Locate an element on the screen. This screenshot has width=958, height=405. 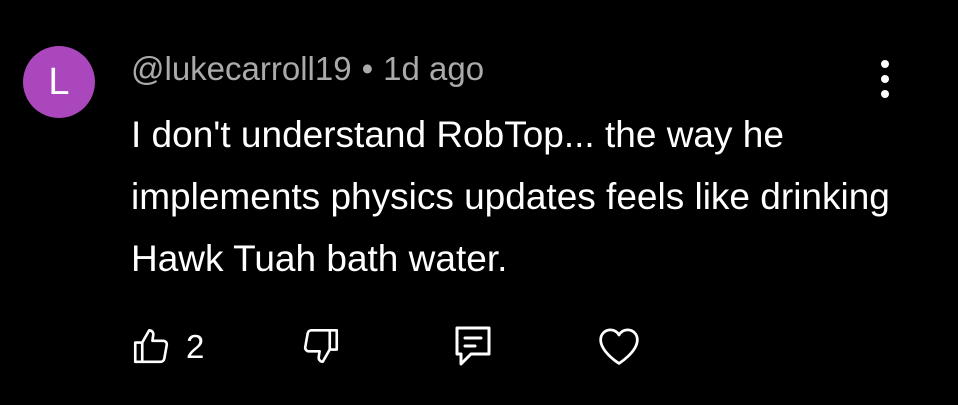
heart-button is located at coordinates (619, 346).